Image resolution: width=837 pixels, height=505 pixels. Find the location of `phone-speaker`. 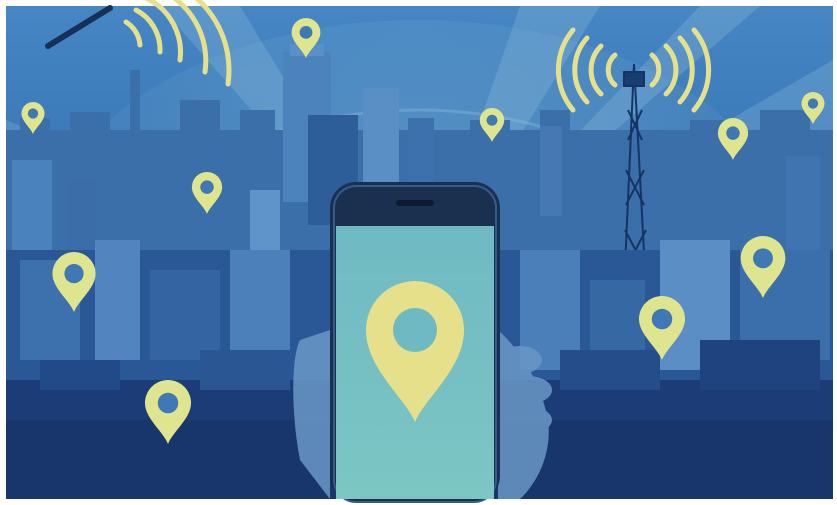

phone-speaker is located at coordinates (415, 203).